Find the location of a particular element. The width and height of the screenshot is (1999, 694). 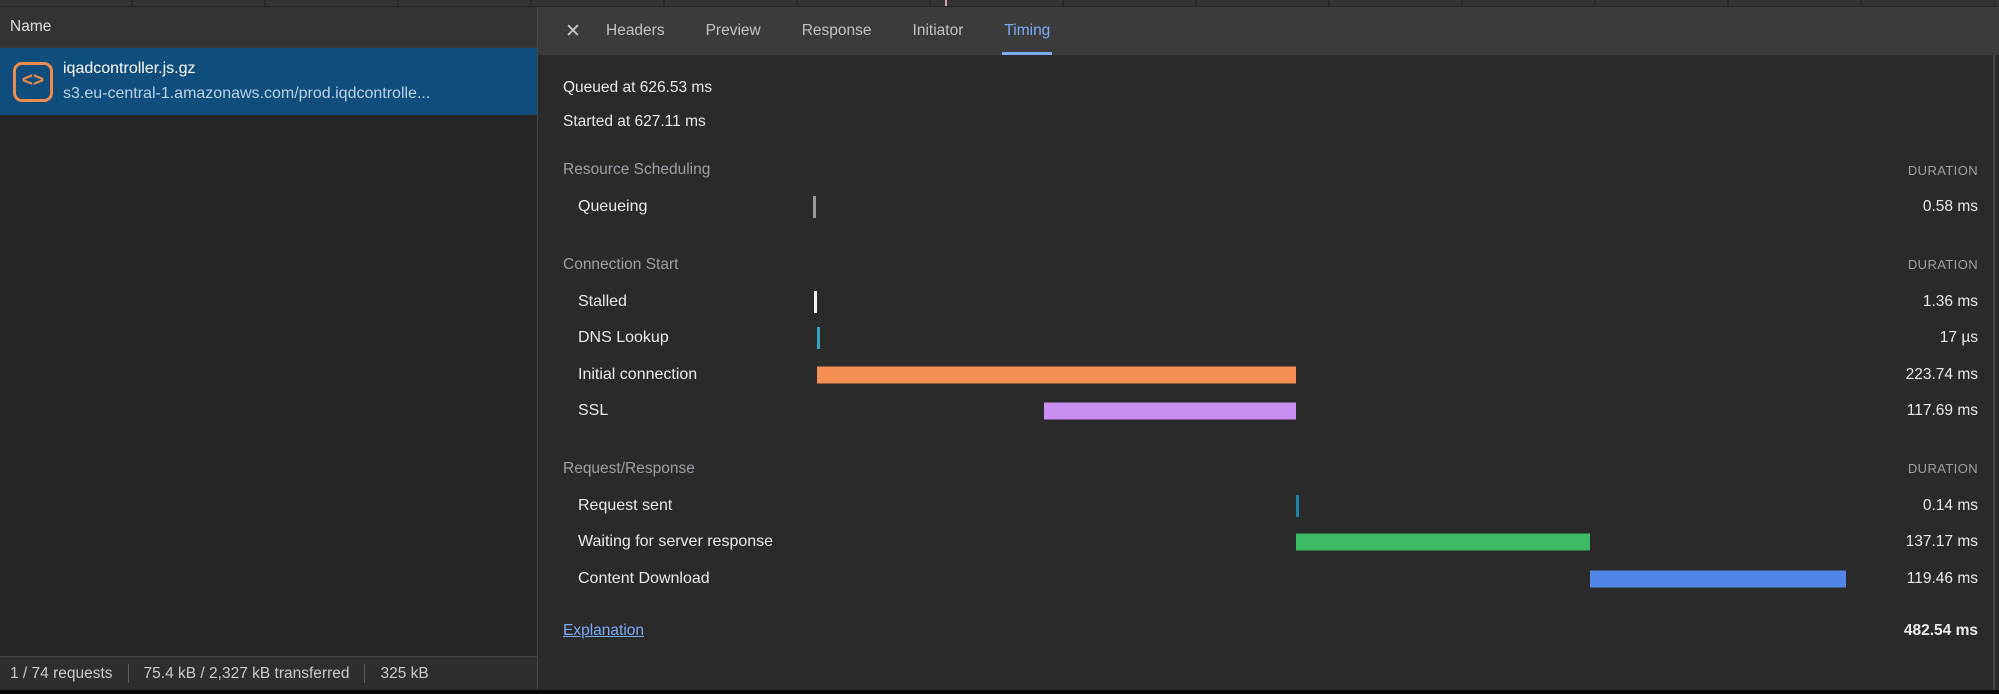

timing-section-title: Resource Scheduling is located at coordinates (637, 170).